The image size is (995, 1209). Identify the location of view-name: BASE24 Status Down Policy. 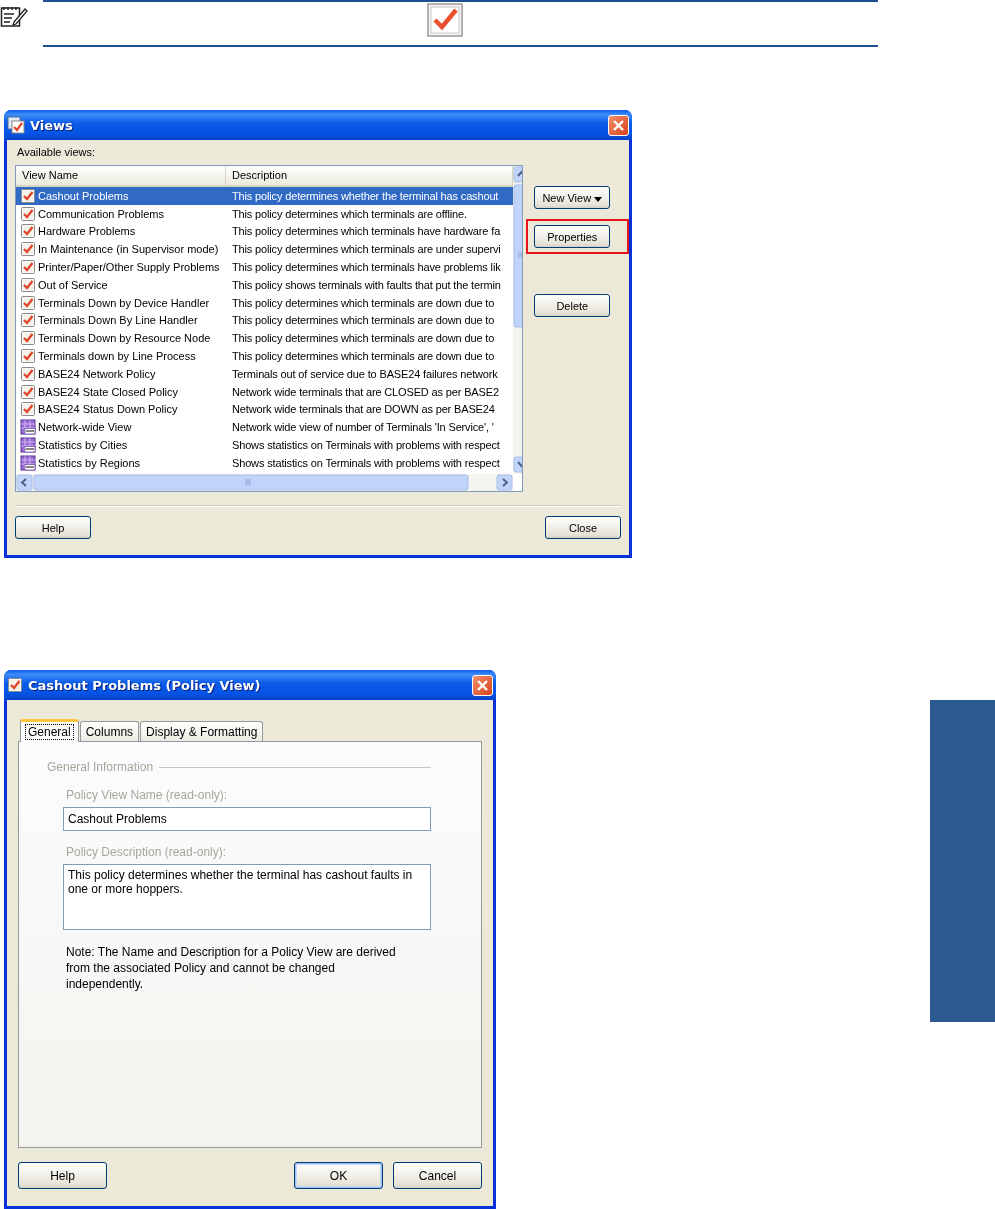
(108, 409).